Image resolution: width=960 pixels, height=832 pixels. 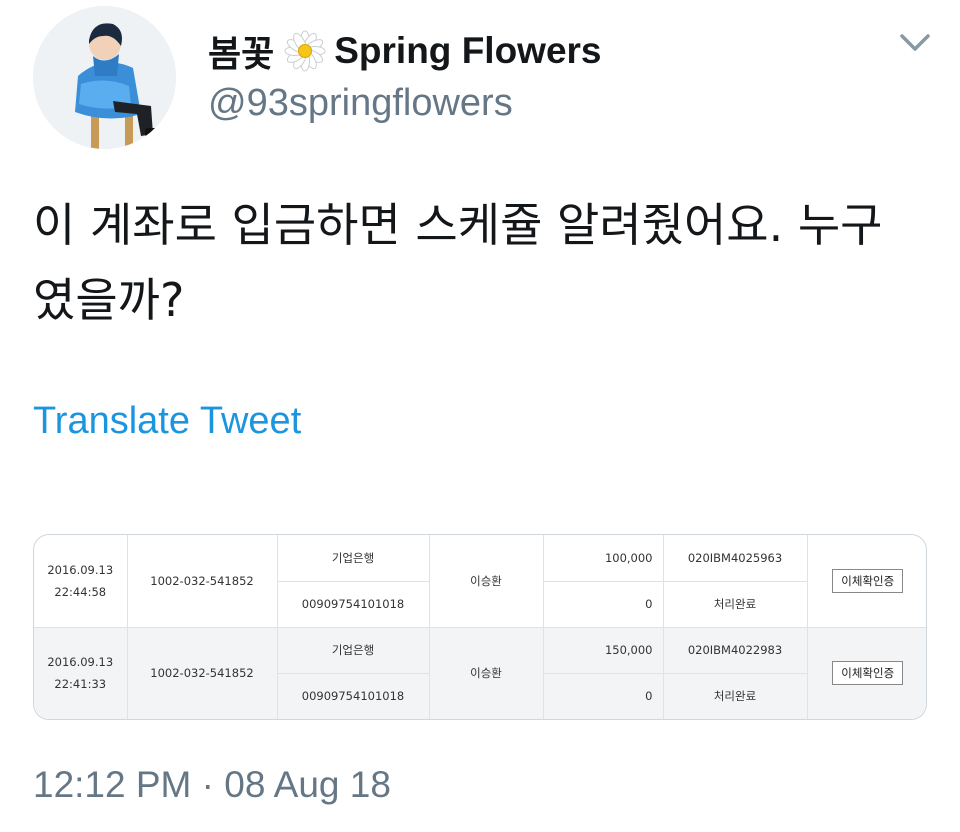 What do you see at coordinates (603, 558) in the screenshot?
I see `transfer-amount: 100,000` at bounding box center [603, 558].